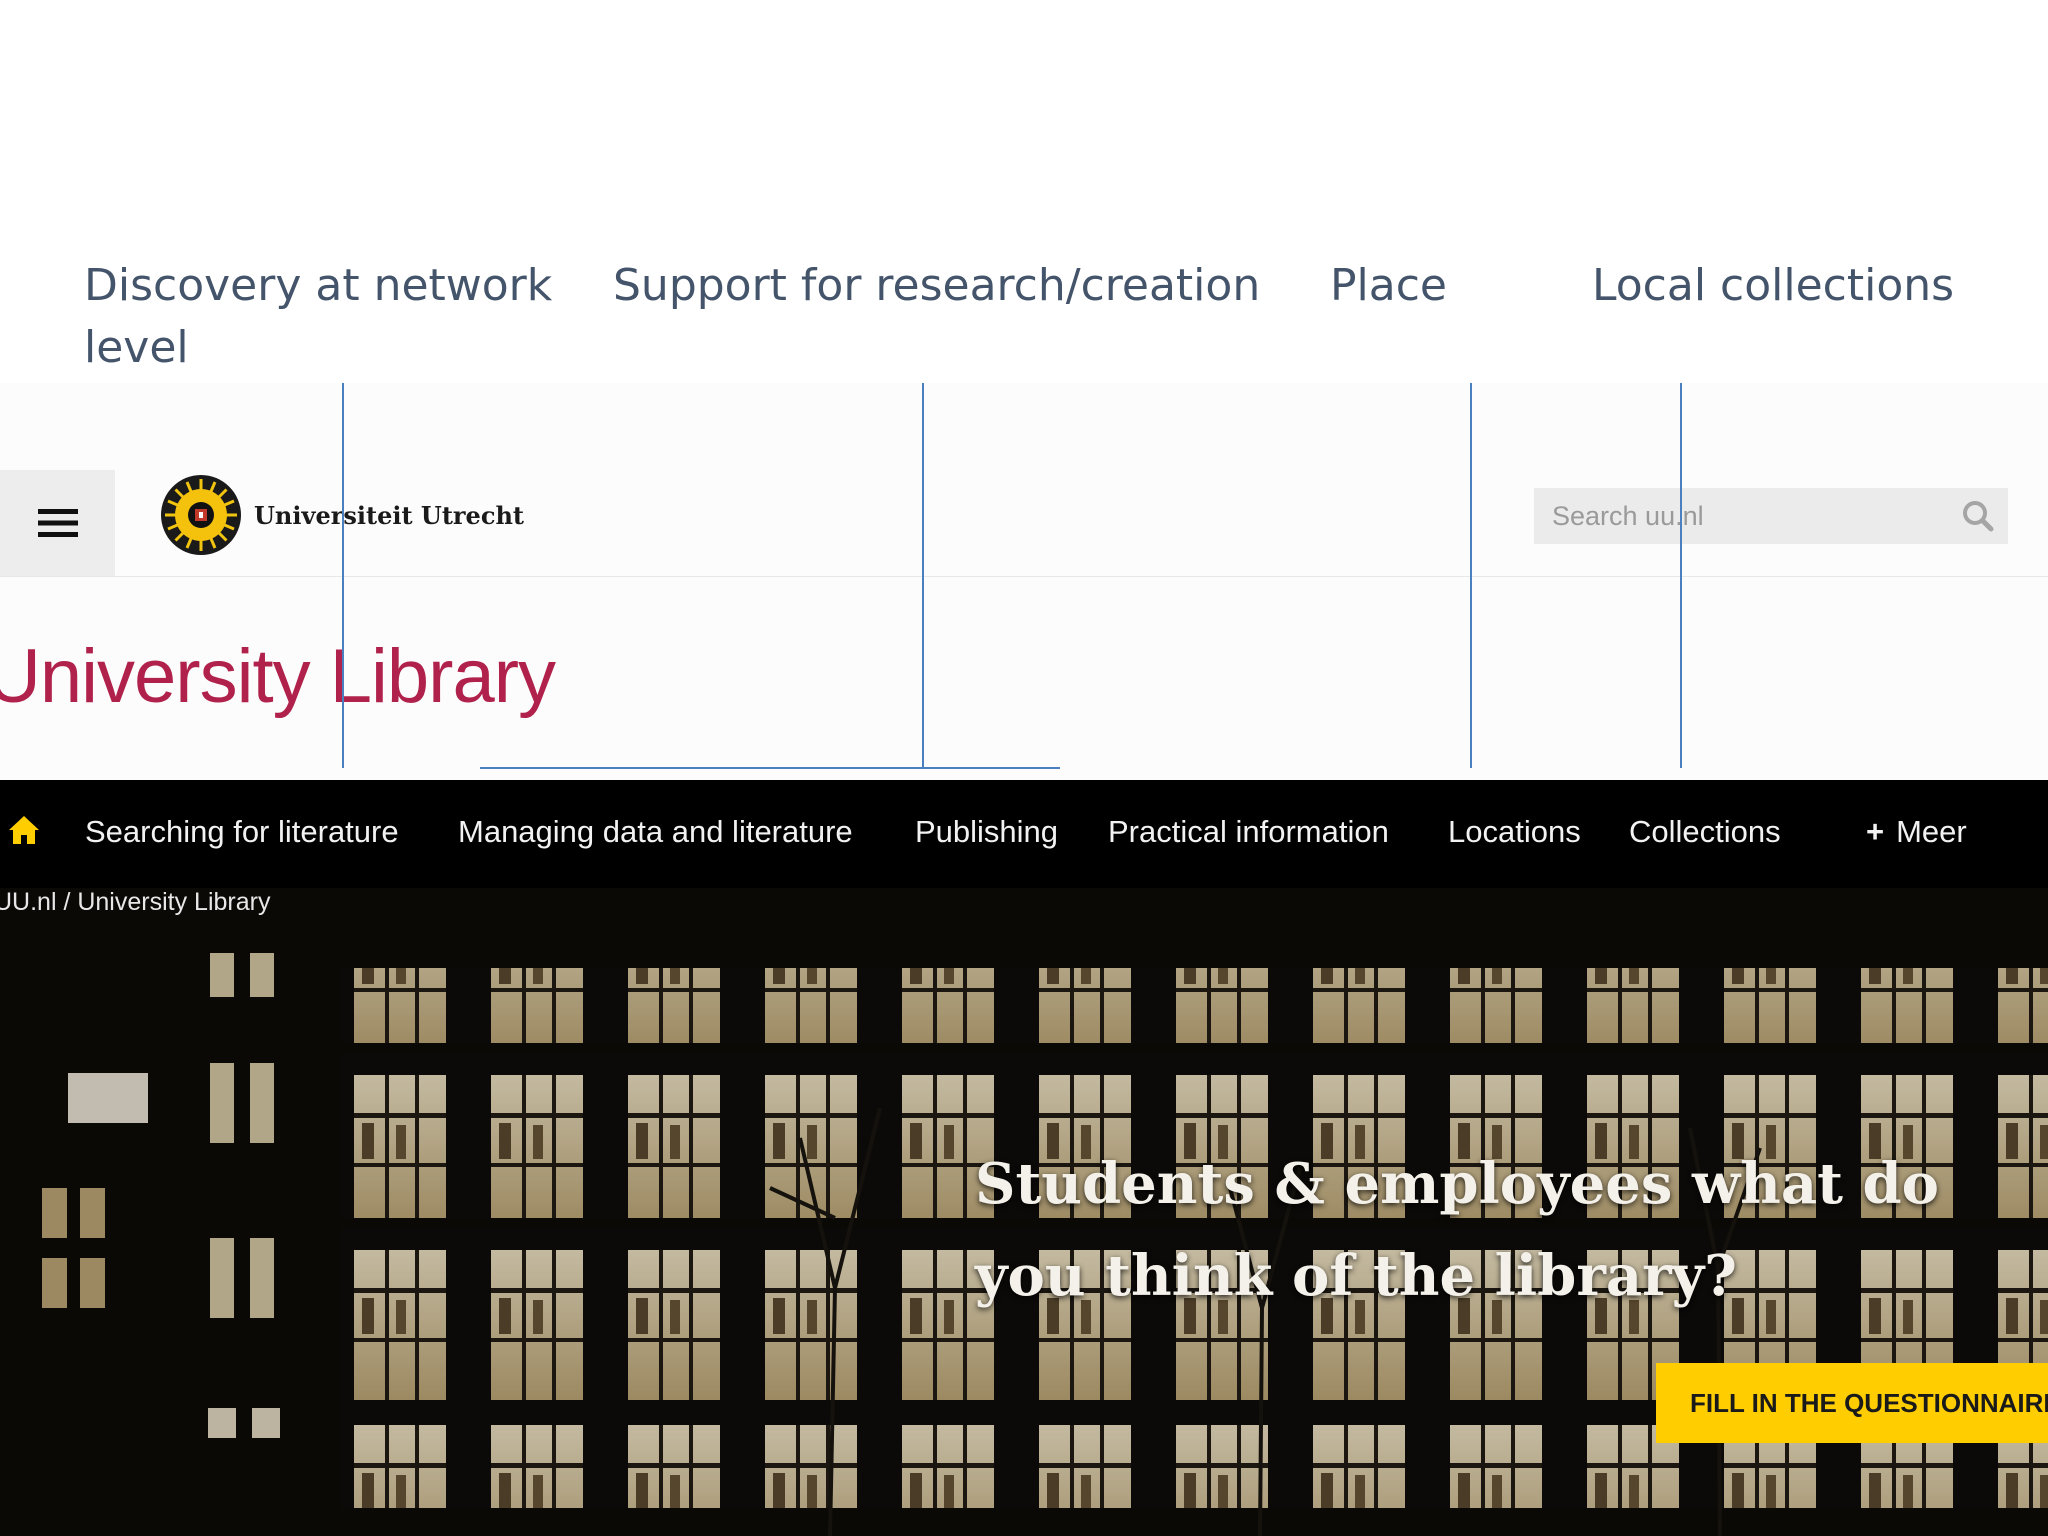 This screenshot has width=2048, height=1536. Describe the element at coordinates (278, 676) in the screenshot. I see `site-title: University Library` at that location.